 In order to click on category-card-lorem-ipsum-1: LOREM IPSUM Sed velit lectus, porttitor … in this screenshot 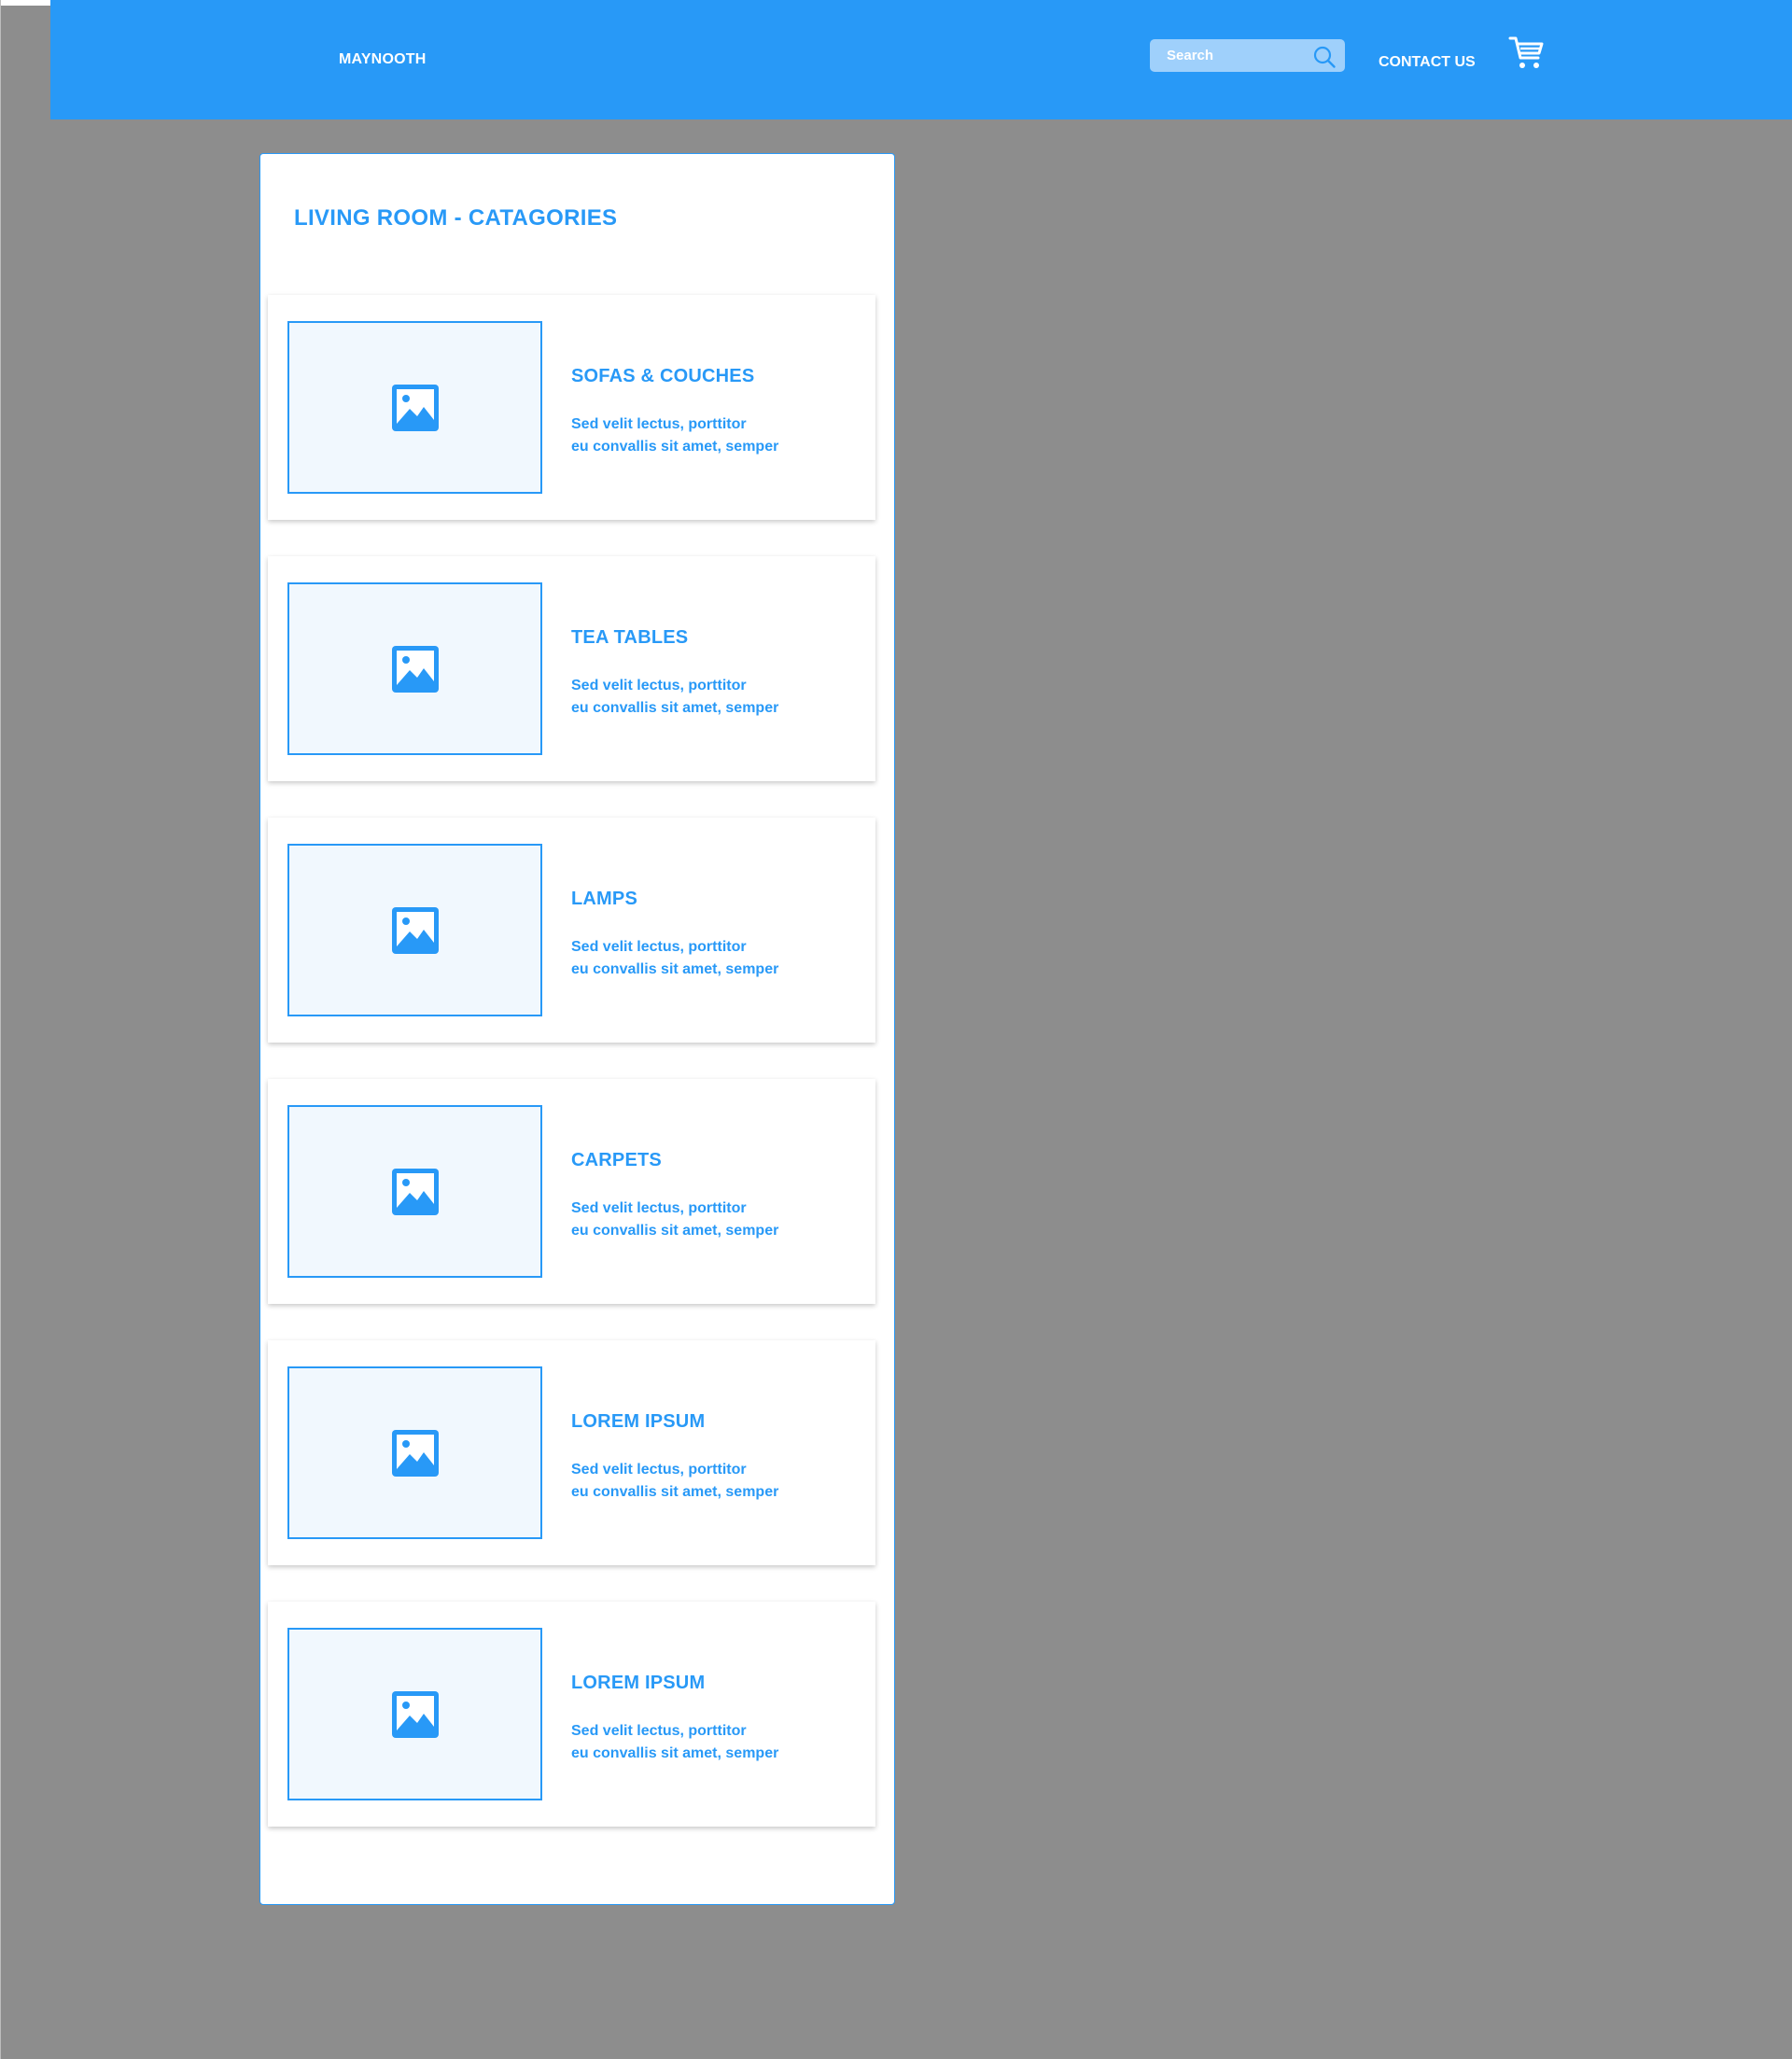, I will do `click(571, 1452)`.